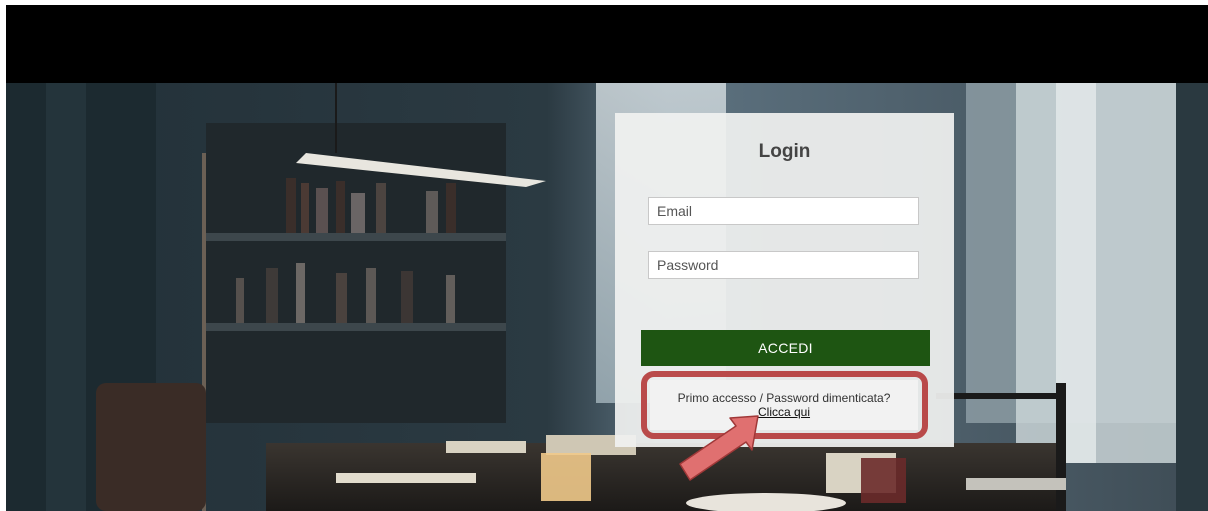 This screenshot has height=511, width=1208. What do you see at coordinates (783, 265) in the screenshot?
I see `password-field` at bounding box center [783, 265].